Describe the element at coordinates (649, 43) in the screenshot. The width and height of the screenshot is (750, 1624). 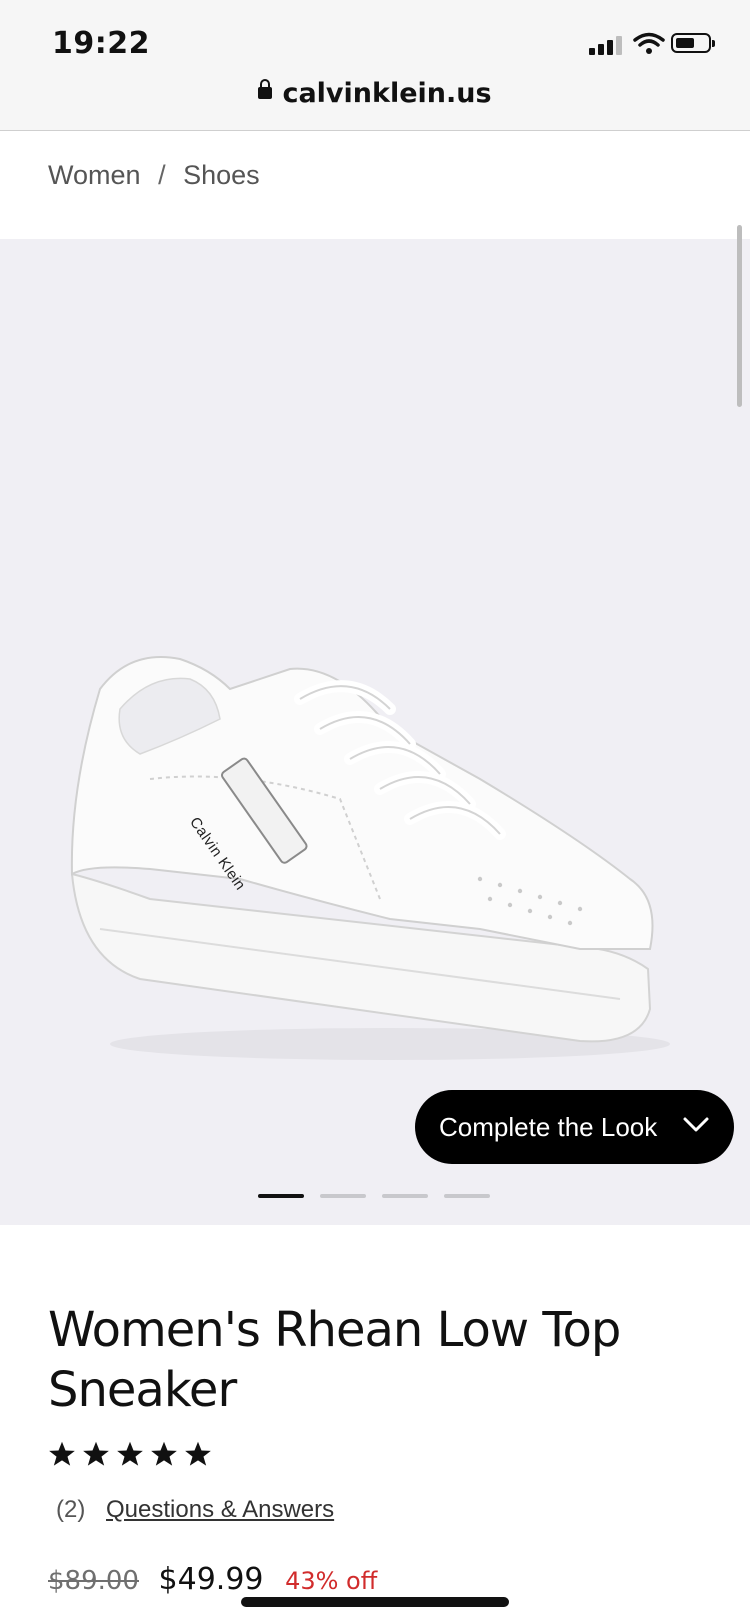
I see `wifi-icon` at that location.